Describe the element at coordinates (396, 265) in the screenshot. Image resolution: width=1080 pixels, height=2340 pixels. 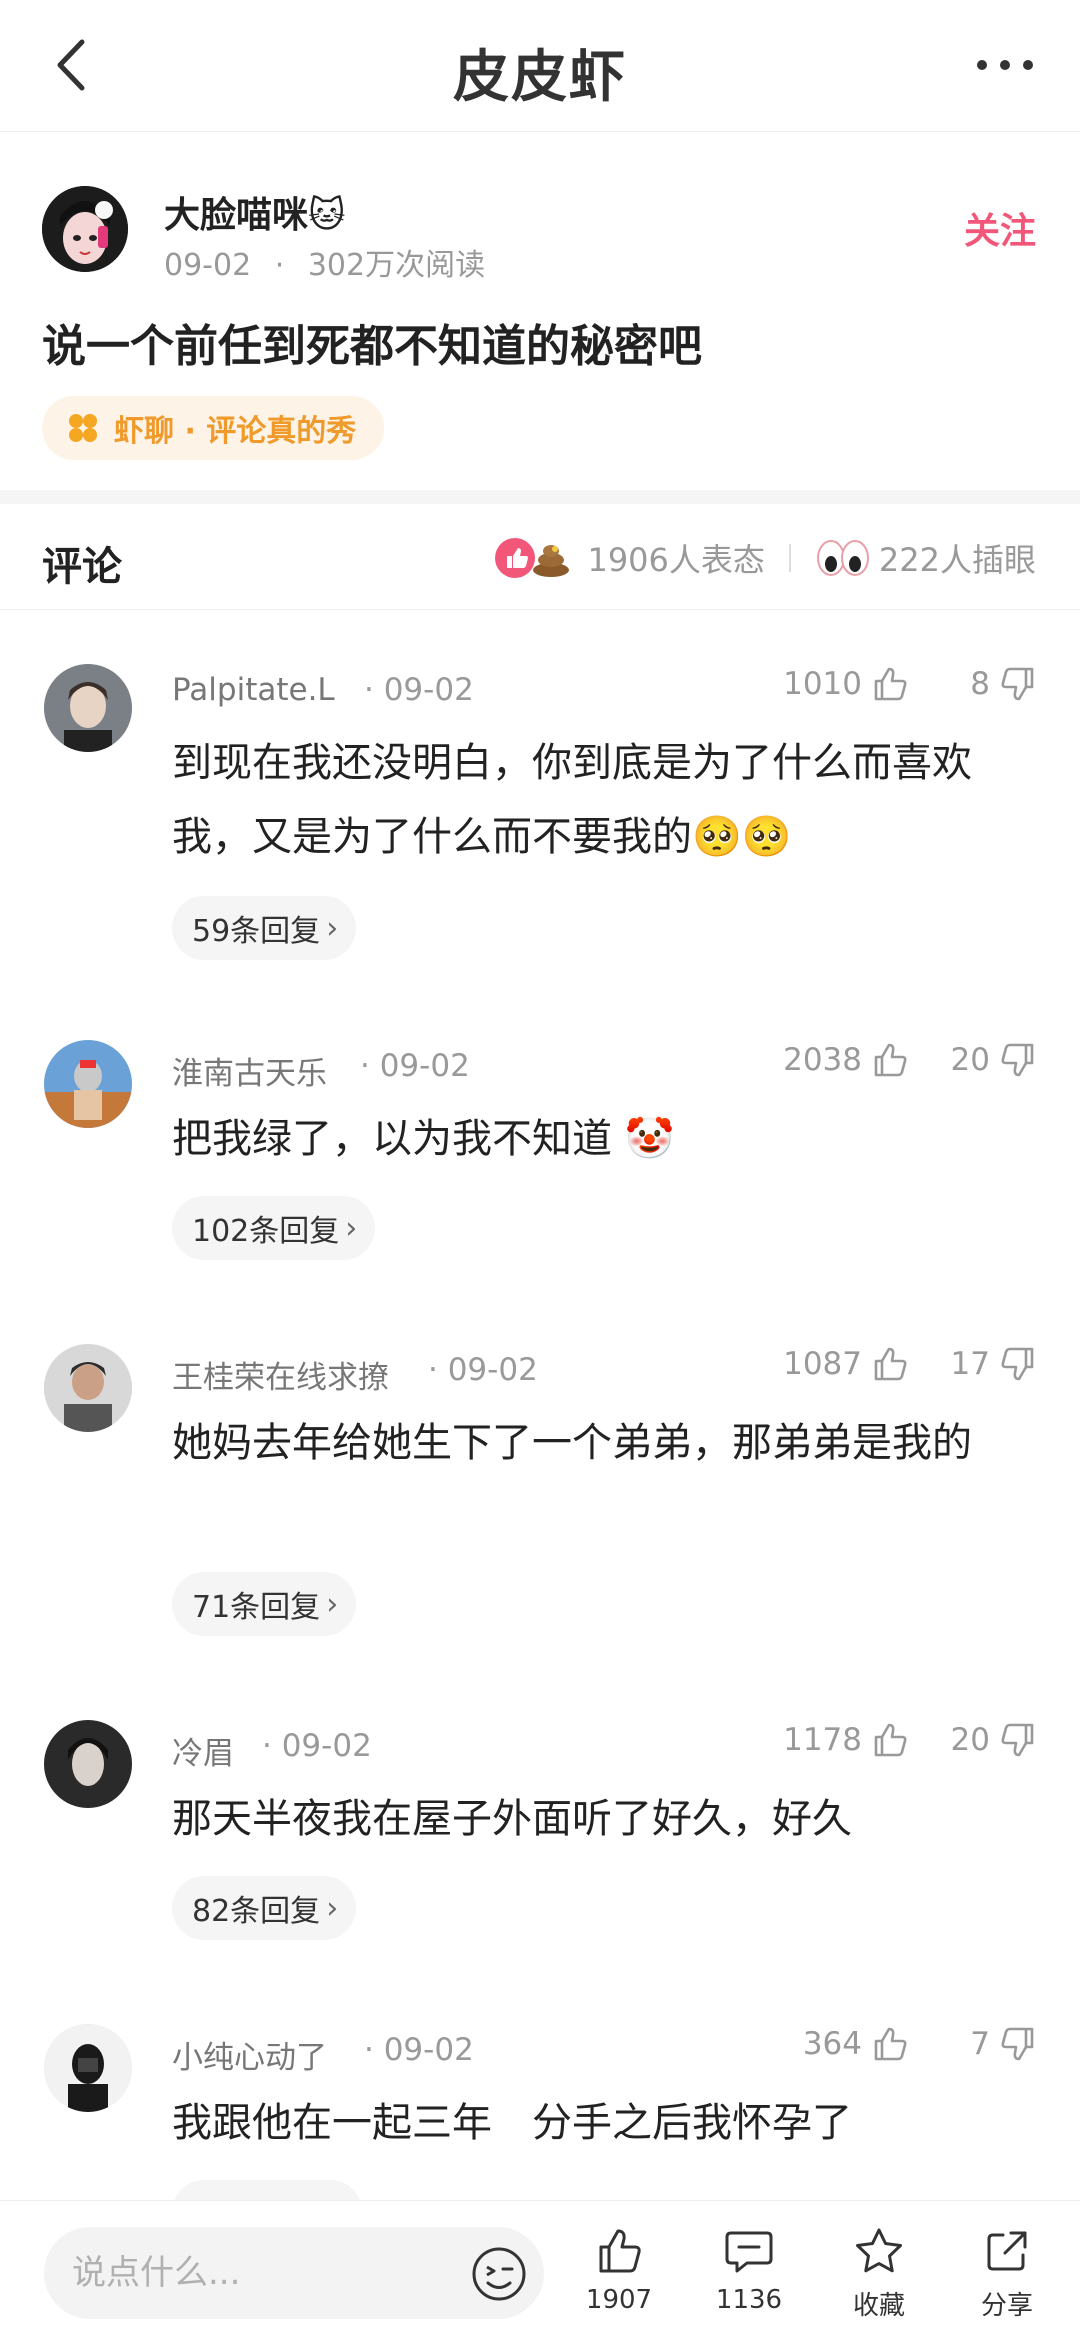
I see `post-views: 302万次阅读` at that location.